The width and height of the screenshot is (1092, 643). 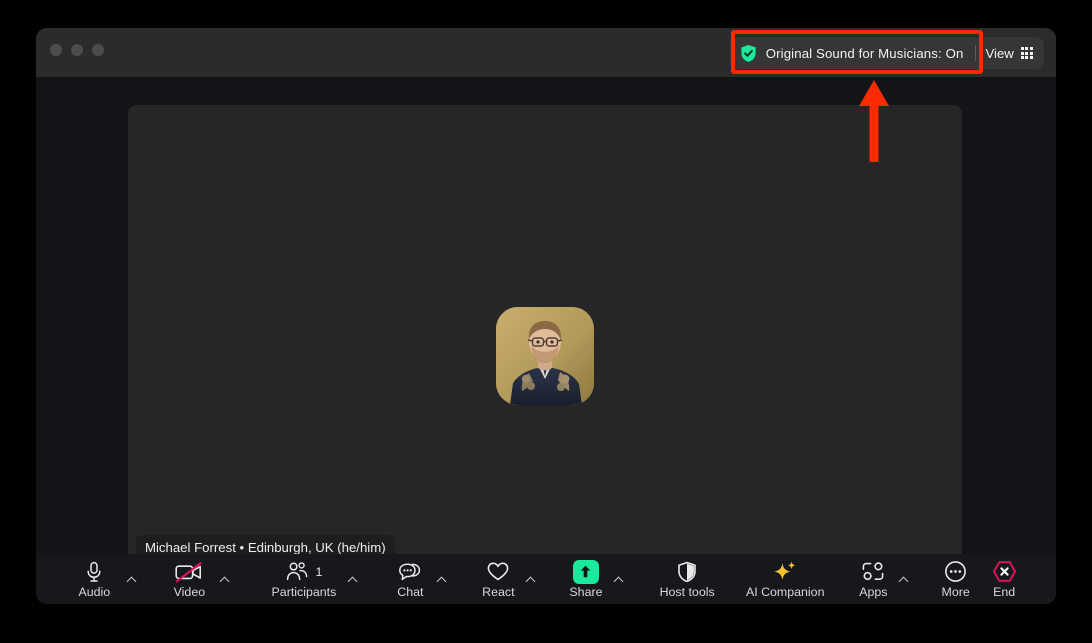 I want to click on audio-options-chevron, so click(x=132, y=579).